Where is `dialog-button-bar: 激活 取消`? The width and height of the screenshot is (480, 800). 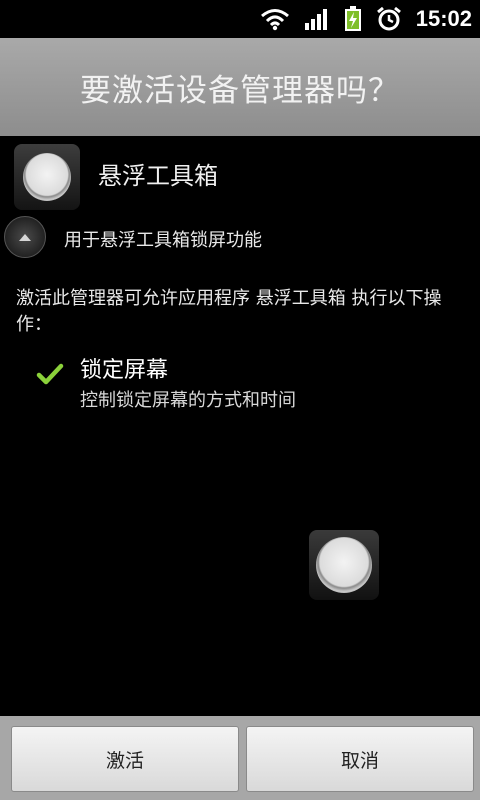
dialog-button-bar: 激活 取消 is located at coordinates (240, 758).